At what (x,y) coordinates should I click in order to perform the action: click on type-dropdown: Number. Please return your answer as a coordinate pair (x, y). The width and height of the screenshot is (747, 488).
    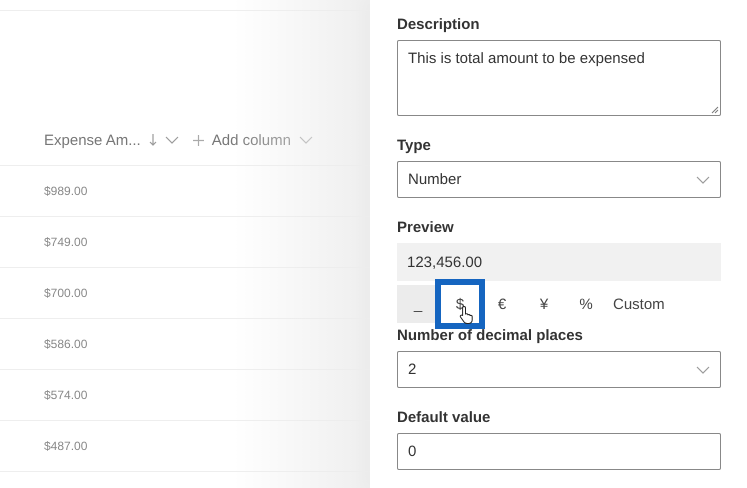
    Looking at the image, I should click on (559, 179).